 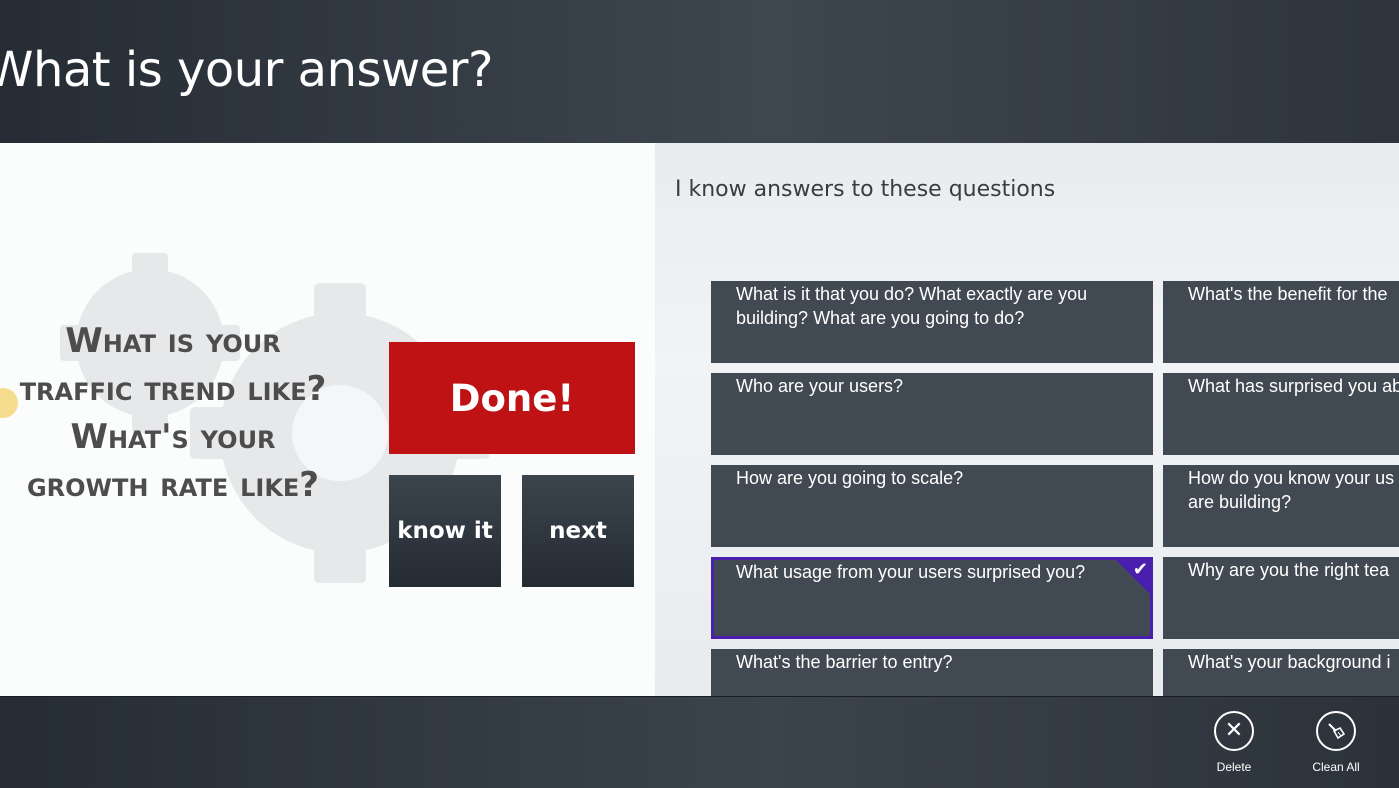 I want to click on question-tile: What has surprised you ab, so click(x=1281, y=414).